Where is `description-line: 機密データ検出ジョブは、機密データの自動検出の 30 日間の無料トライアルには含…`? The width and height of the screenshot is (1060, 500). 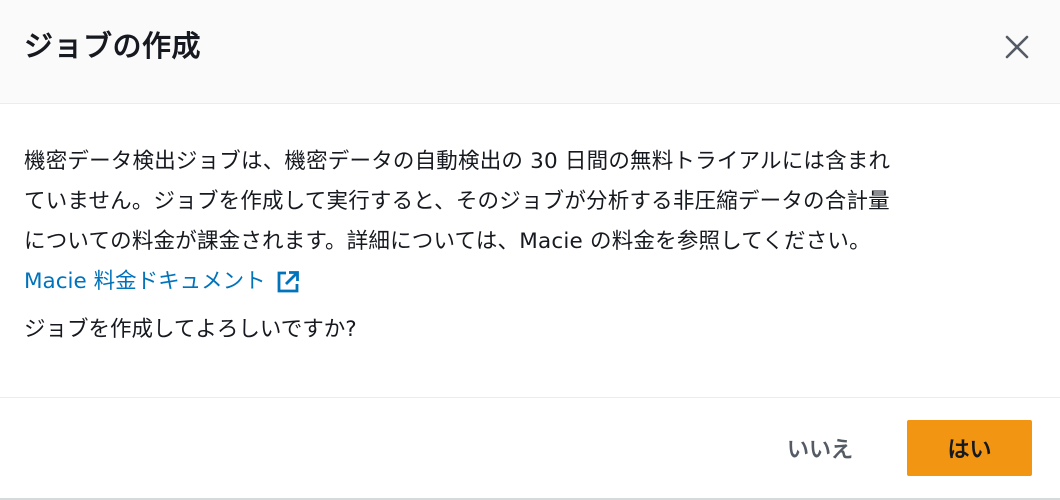
description-line: 機密データ検出ジョブは、機密データの自動検出の 30 日間の無料トライアルには含… is located at coordinates (457, 161).